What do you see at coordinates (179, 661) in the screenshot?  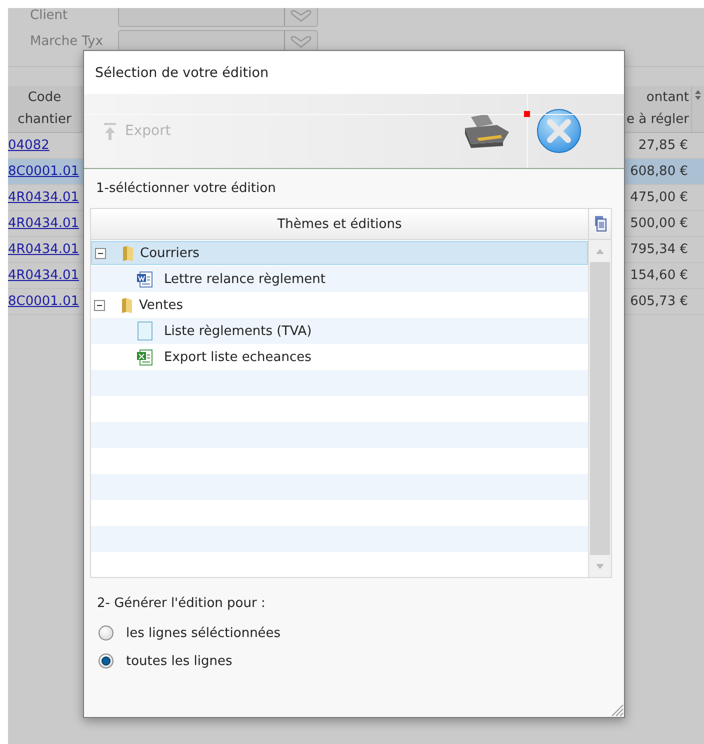 I see `radio-label: toutes les lignes` at bounding box center [179, 661].